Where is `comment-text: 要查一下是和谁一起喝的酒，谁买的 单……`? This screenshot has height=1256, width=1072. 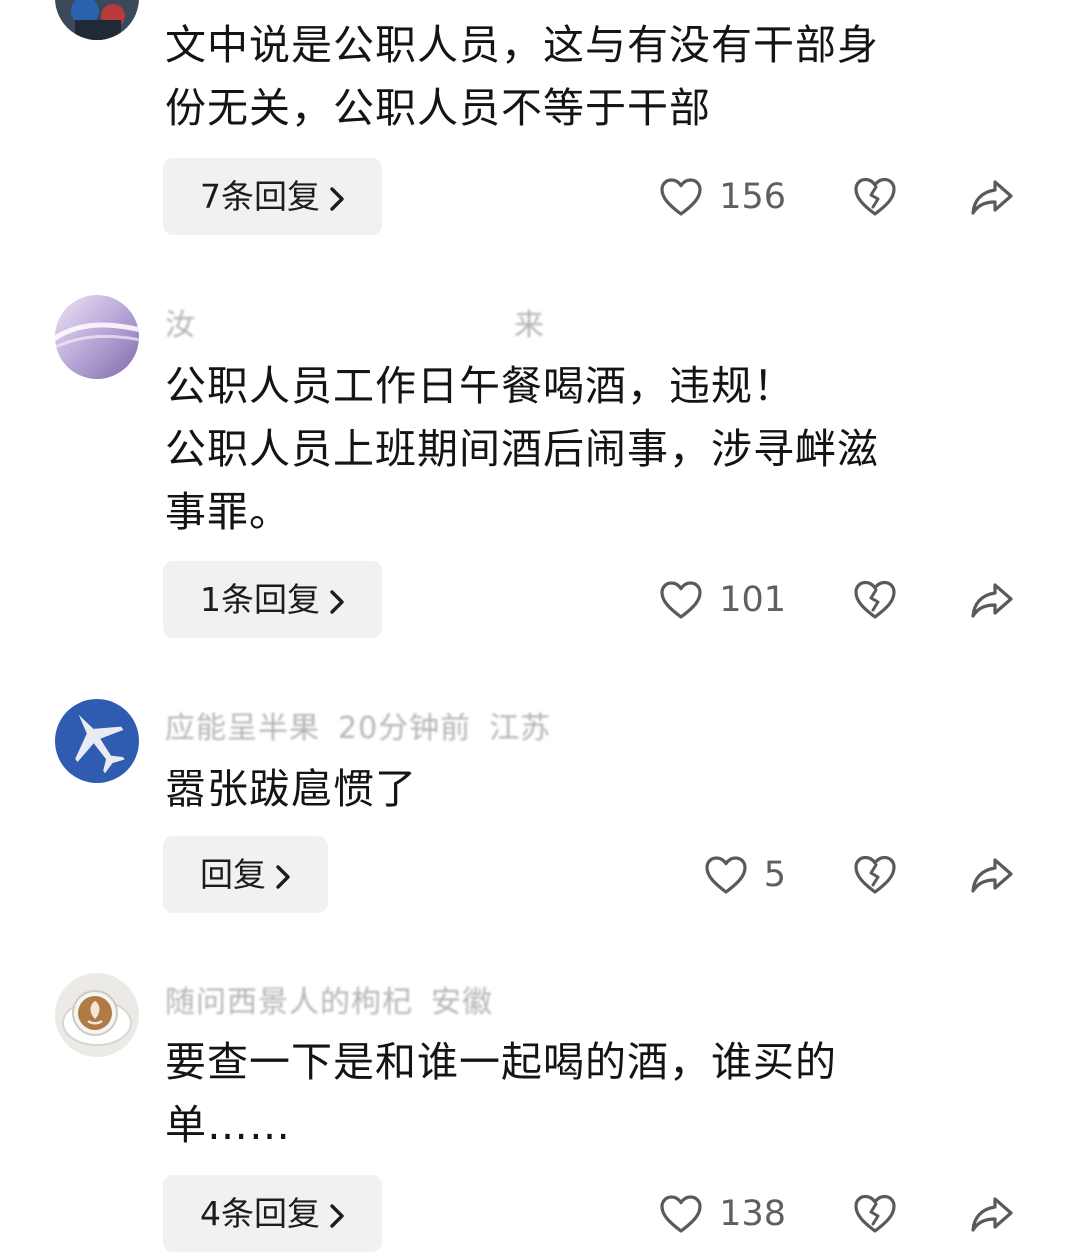 comment-text: 要查一下是和谁一起喝的酒，谁买的 单…… is located at coordinates (585, 1094).